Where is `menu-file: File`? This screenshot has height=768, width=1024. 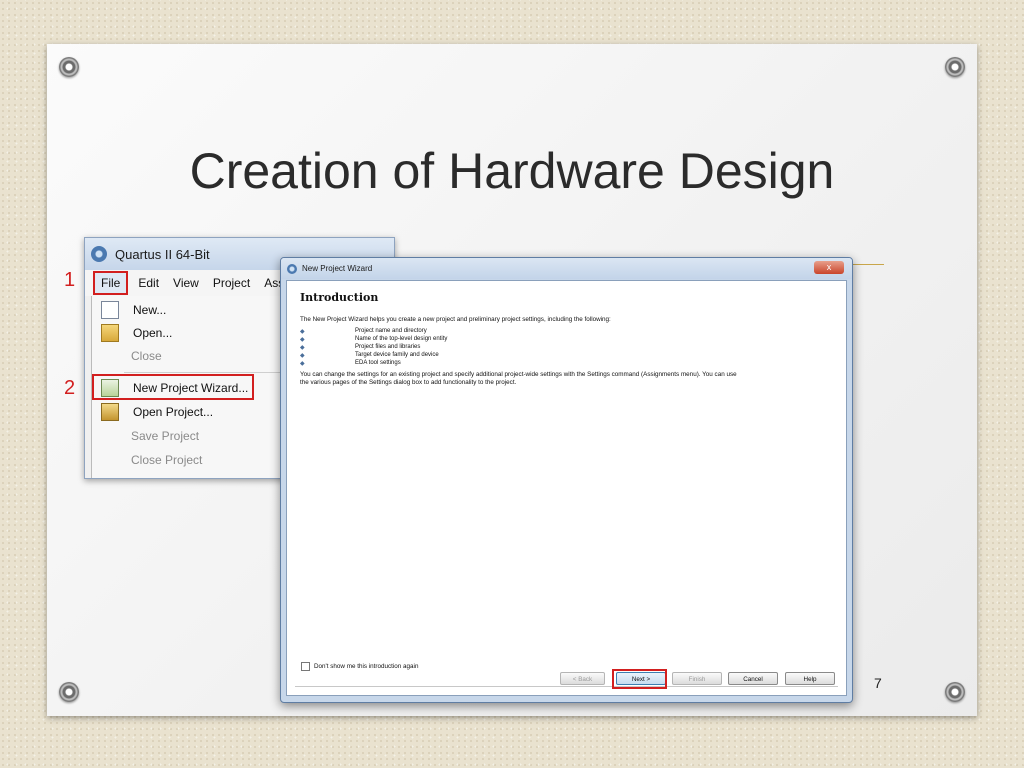 menu-file: File is located at coordinates (111, 283).